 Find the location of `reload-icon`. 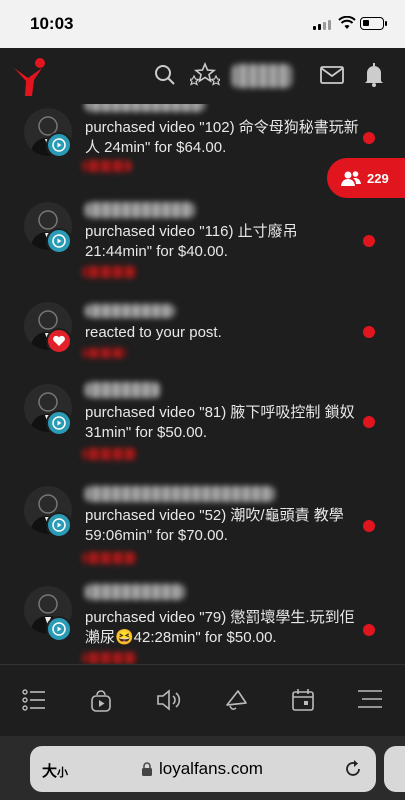

reload-icon is located at coordinates (353, 769).